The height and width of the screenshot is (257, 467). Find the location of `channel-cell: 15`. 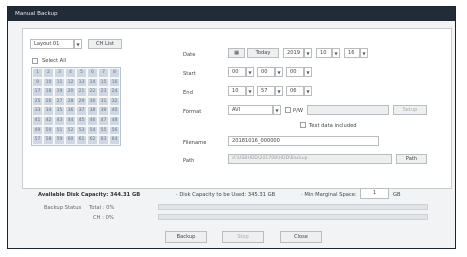

channel-cell: 15 is located at coordinates (103, 82).